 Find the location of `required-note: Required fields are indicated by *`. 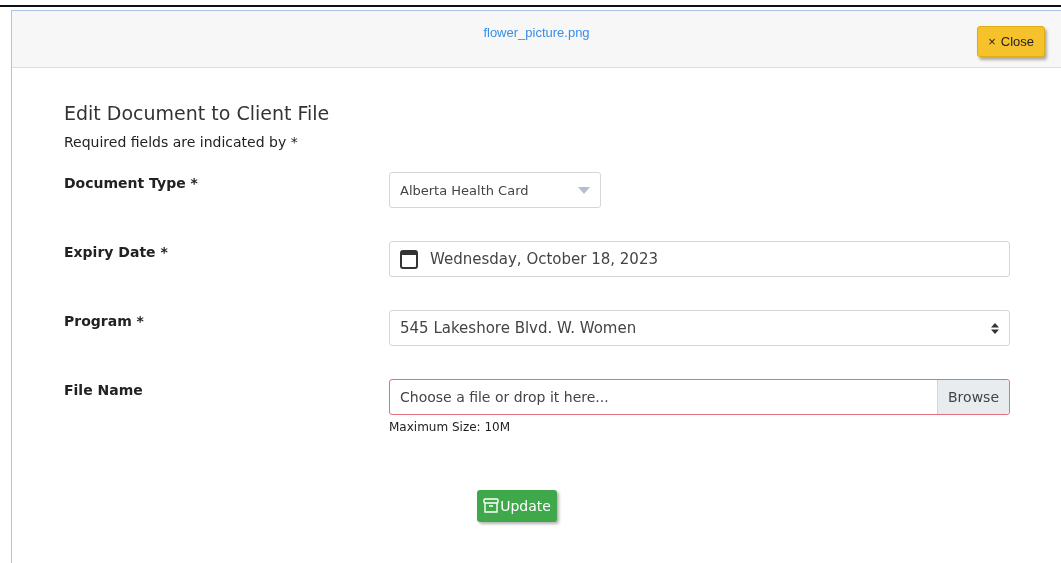

required-note: Required fields are indicated by * is located at coordinates (181, 142).